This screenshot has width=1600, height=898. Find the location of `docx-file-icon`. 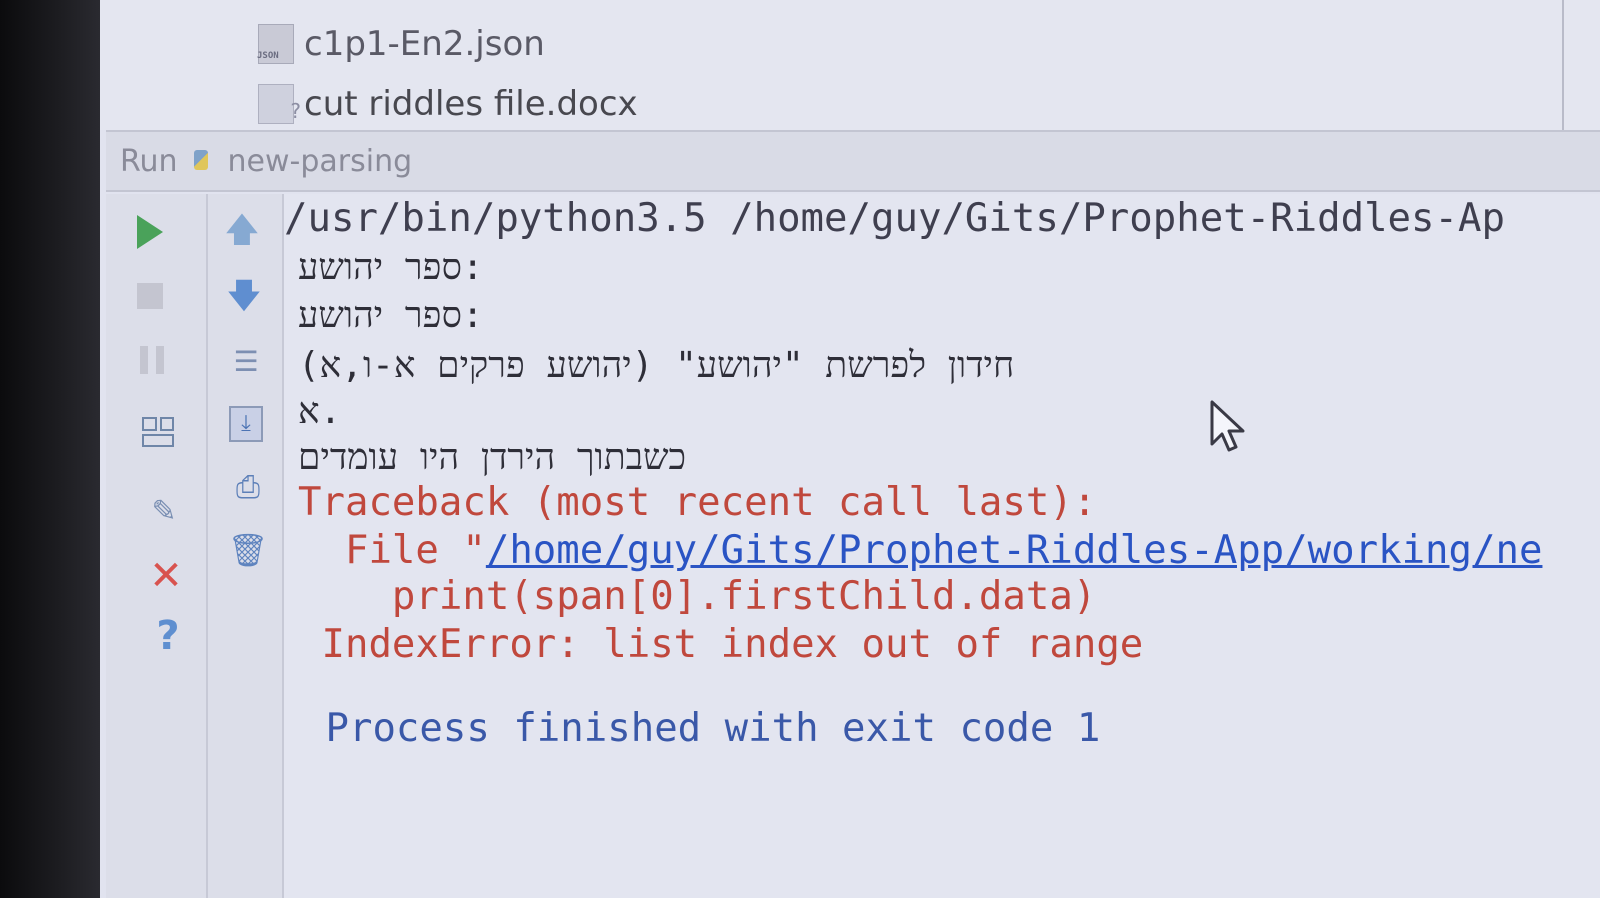

docx-file-icon is located at coordinates (279, 104).